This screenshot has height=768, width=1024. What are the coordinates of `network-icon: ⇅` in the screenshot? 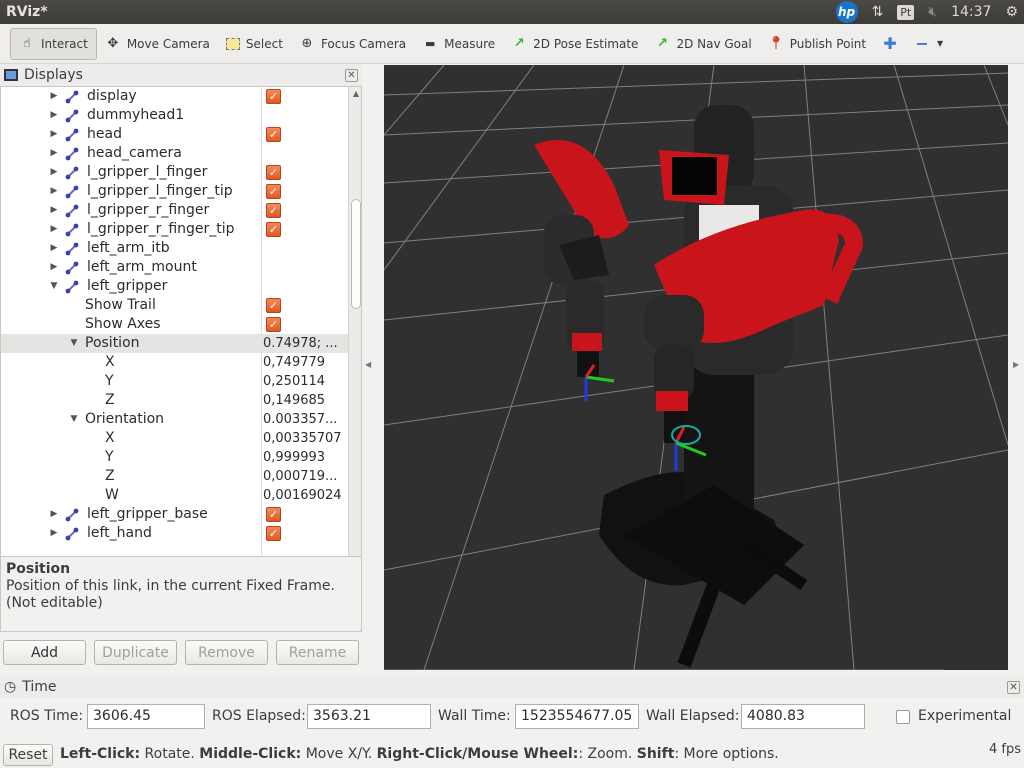 It's located at (878, 12).